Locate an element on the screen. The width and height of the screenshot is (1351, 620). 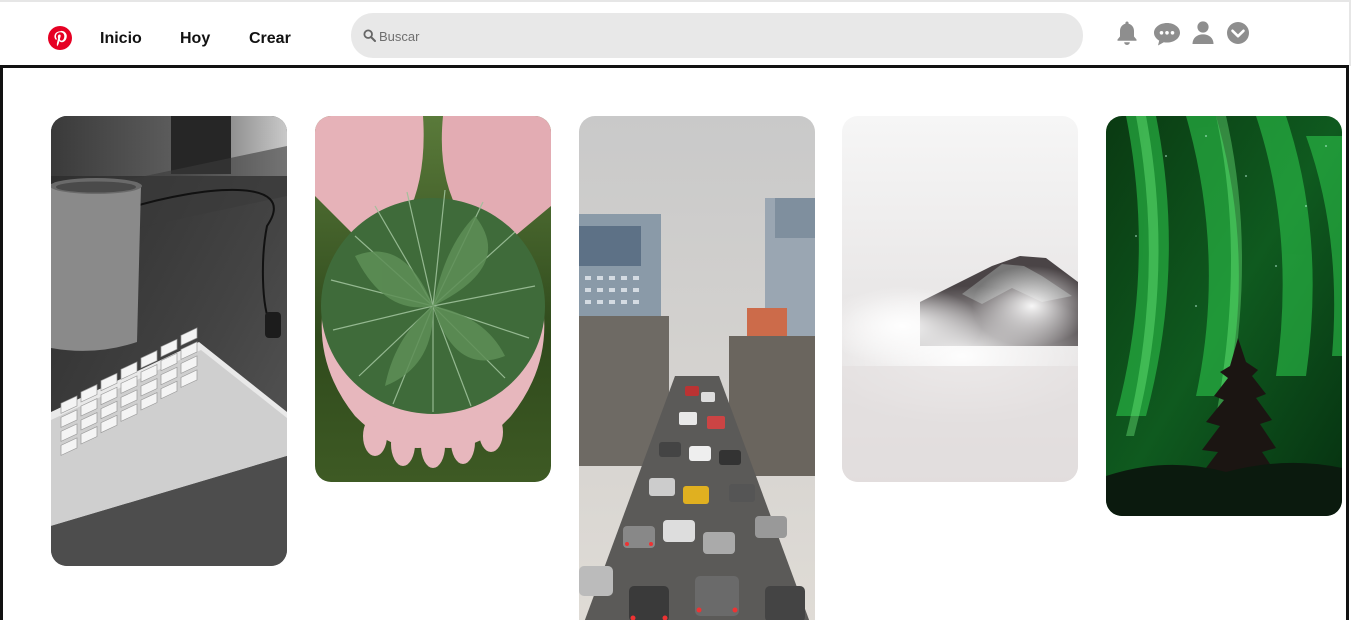
search-bar is located at coordinates (717, 35).